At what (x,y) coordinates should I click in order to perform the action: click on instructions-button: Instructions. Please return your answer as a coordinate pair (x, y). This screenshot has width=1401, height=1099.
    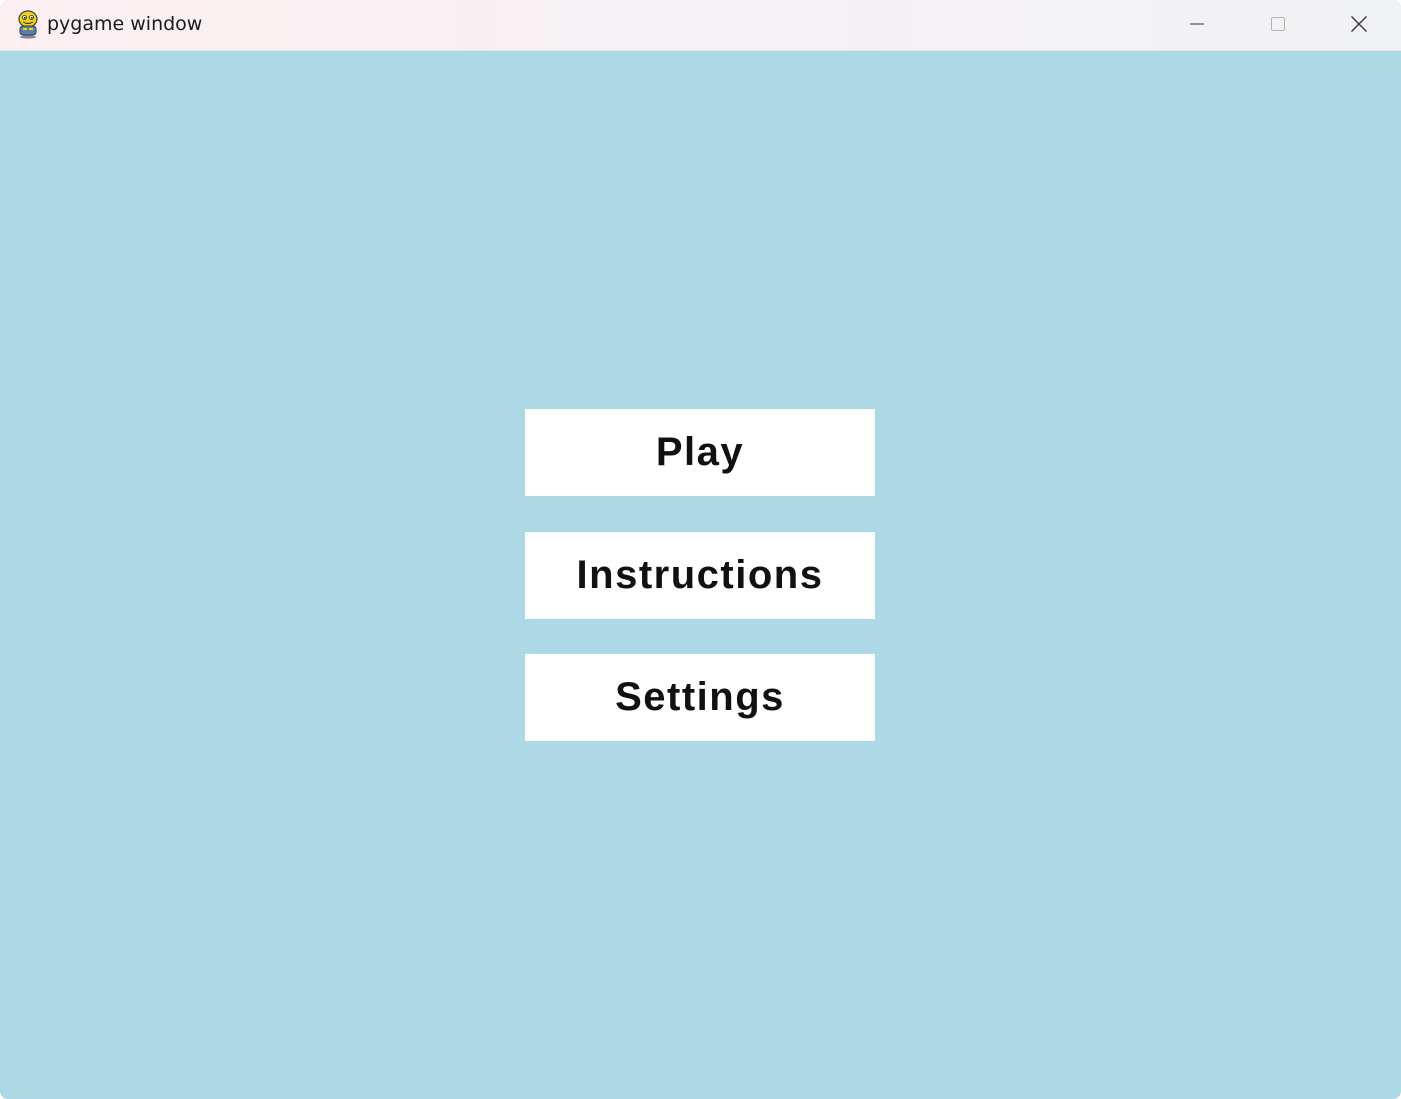
    Looking at the image, I should click on (700, 575).